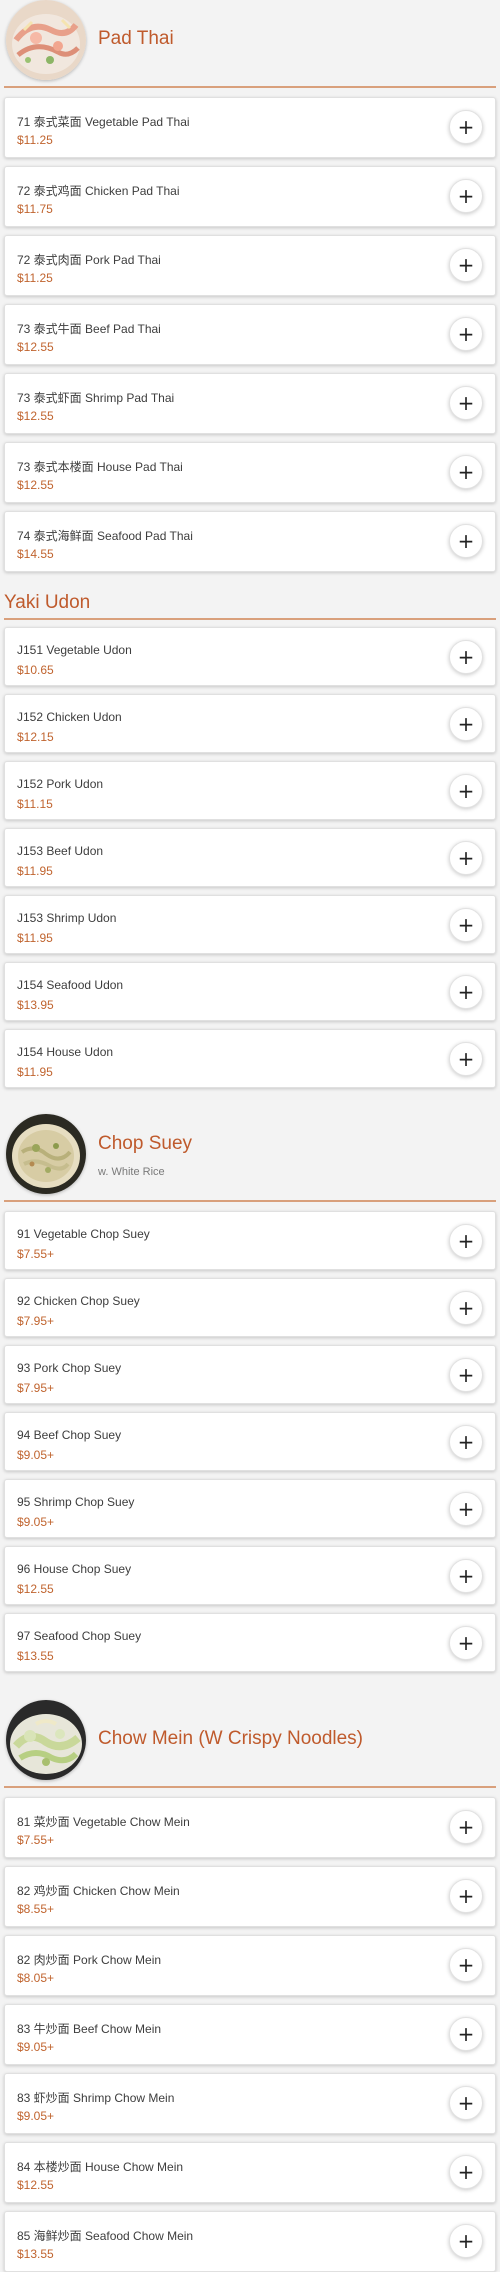  Describe the element at coordinates (35, 554) in the screenshot. I see `item-price: $14.55` at that location.